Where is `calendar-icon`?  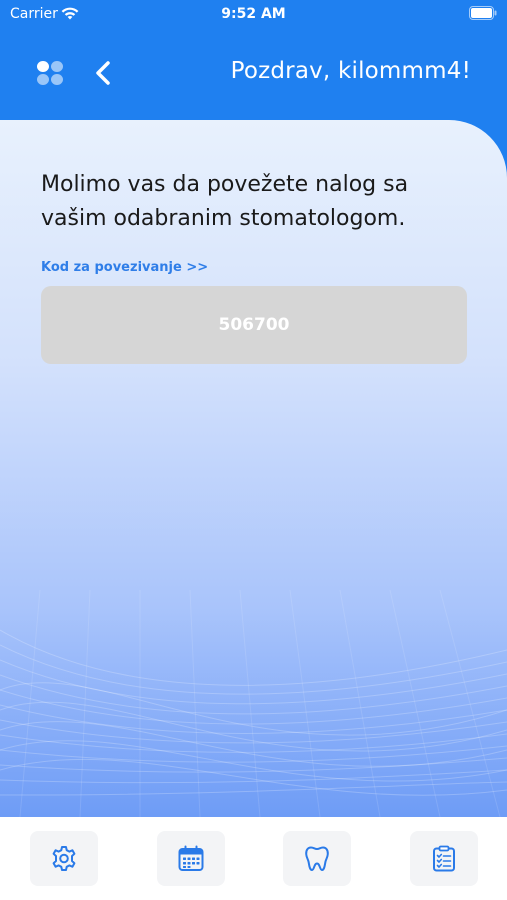
calendar-icon is located at coordinates (191, 858).